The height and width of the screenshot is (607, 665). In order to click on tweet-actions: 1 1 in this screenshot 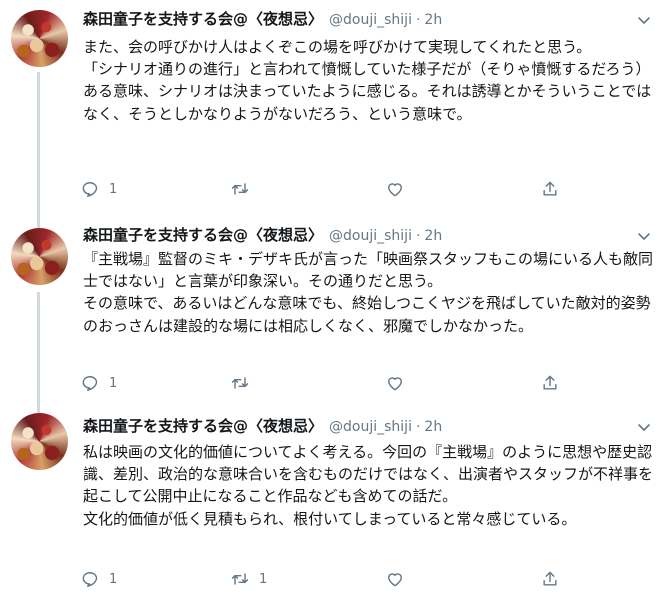, I will do `click(330, 579)`.